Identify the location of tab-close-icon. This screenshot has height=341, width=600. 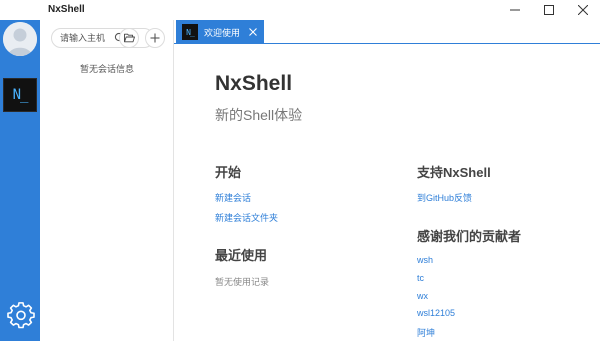
(253, 32).